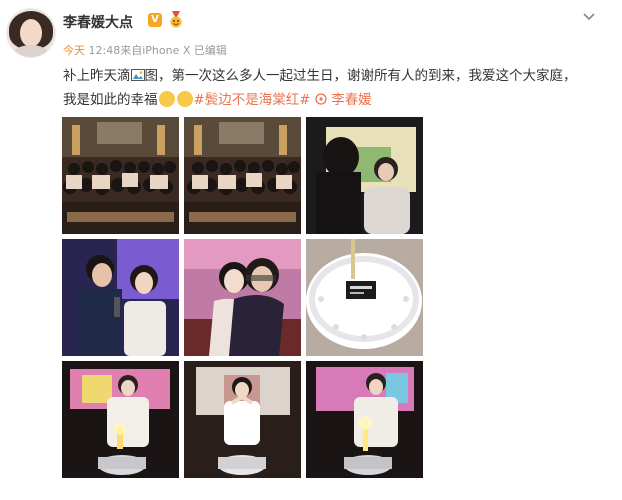 This screenshot has width=622, height=500. What do you see at coordinates (137, 75) in the screenshot?
I see `photo-icon` at bounding box center [137, 75].